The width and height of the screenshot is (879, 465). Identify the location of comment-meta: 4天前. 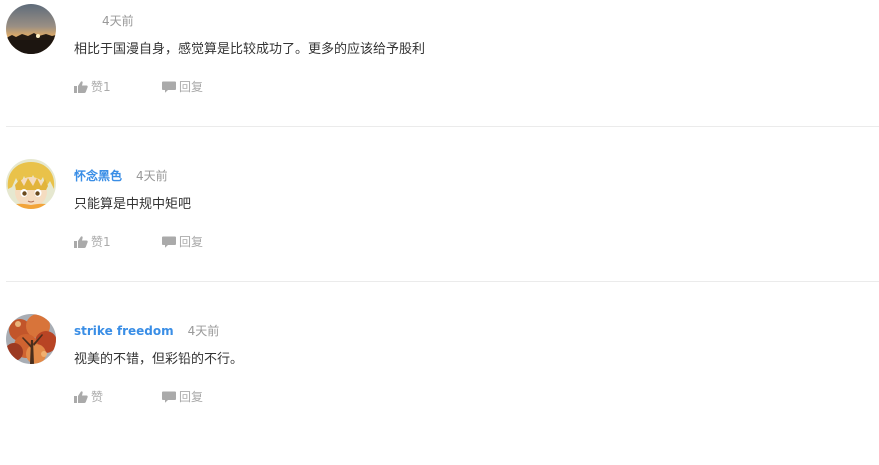
(104, 21).